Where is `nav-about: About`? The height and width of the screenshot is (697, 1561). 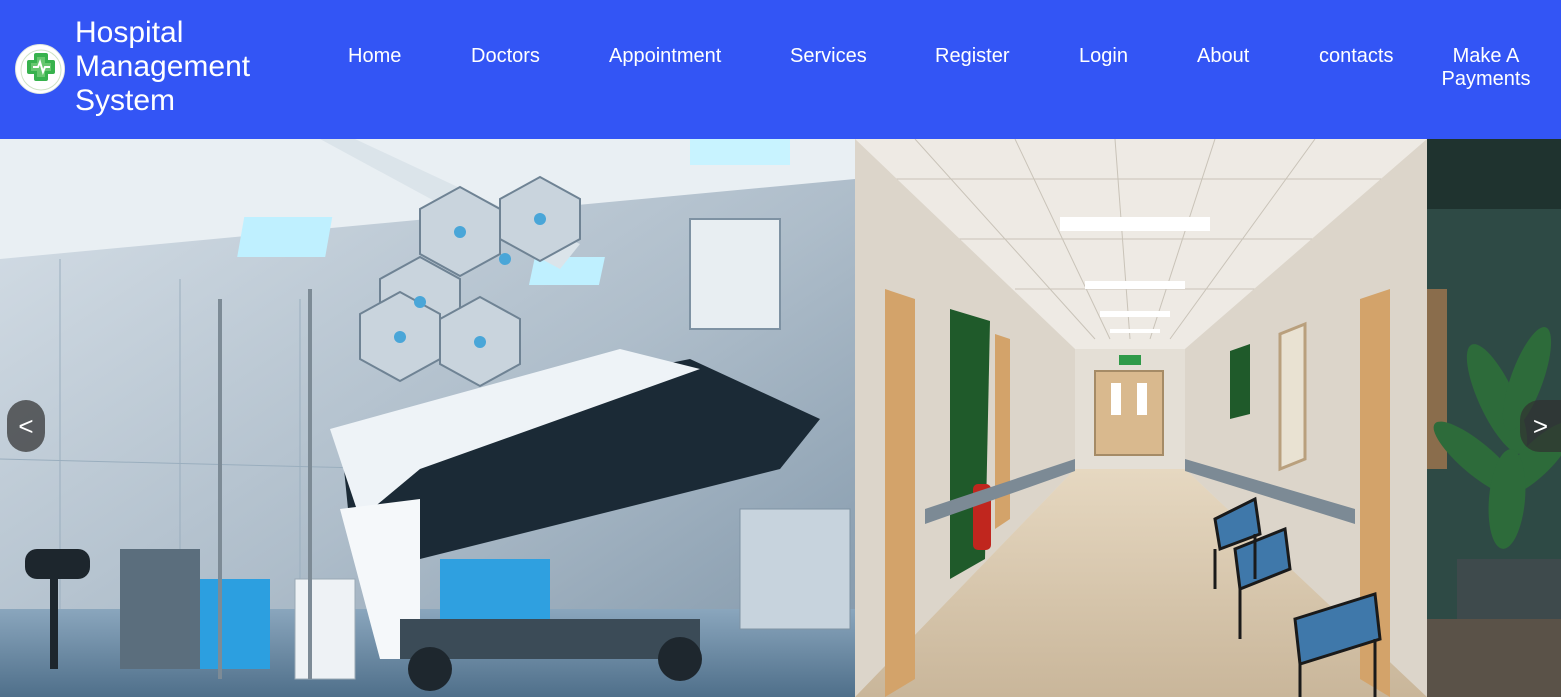 nav-about: About is located at coordinates (1223, 56).